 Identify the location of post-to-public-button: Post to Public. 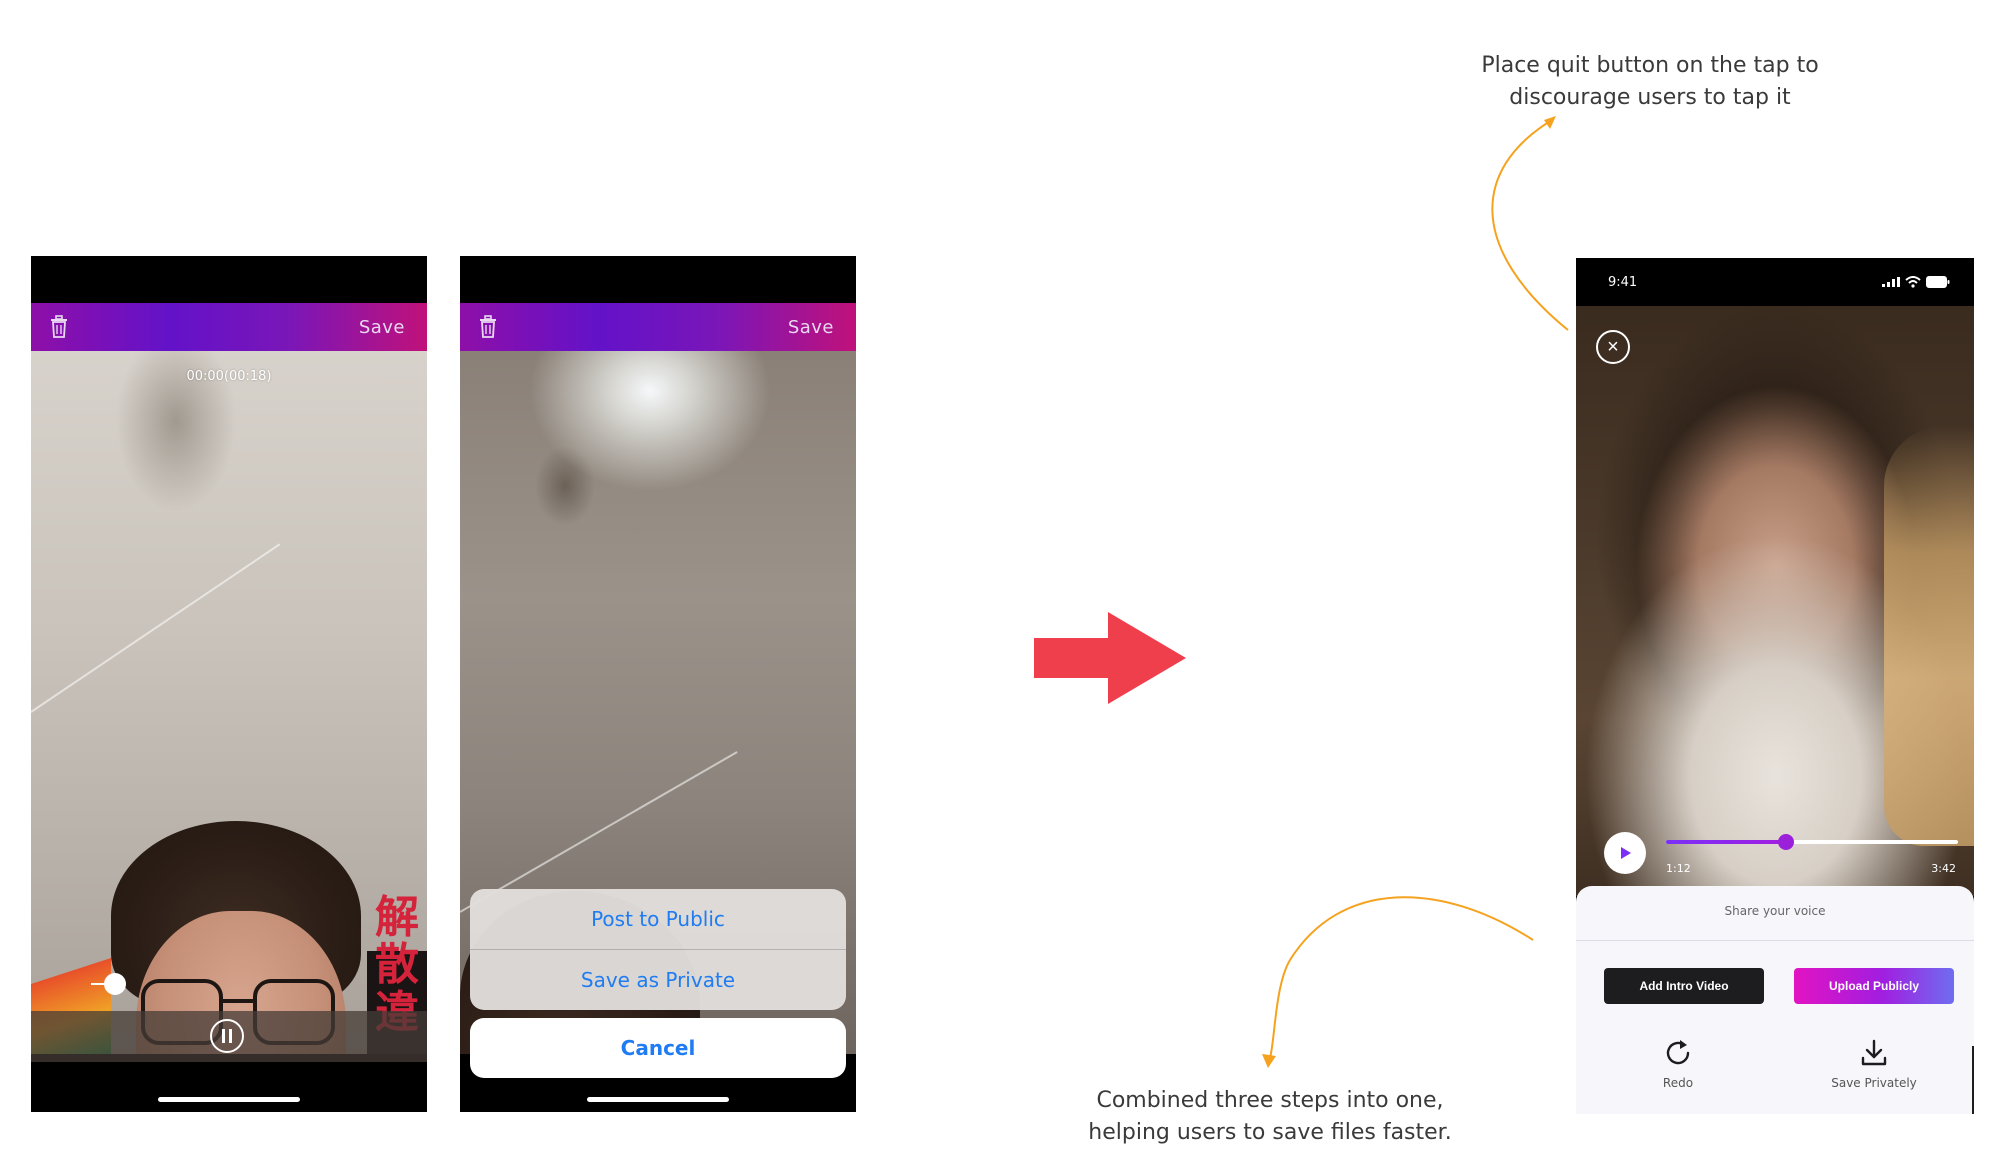
(658, 919).